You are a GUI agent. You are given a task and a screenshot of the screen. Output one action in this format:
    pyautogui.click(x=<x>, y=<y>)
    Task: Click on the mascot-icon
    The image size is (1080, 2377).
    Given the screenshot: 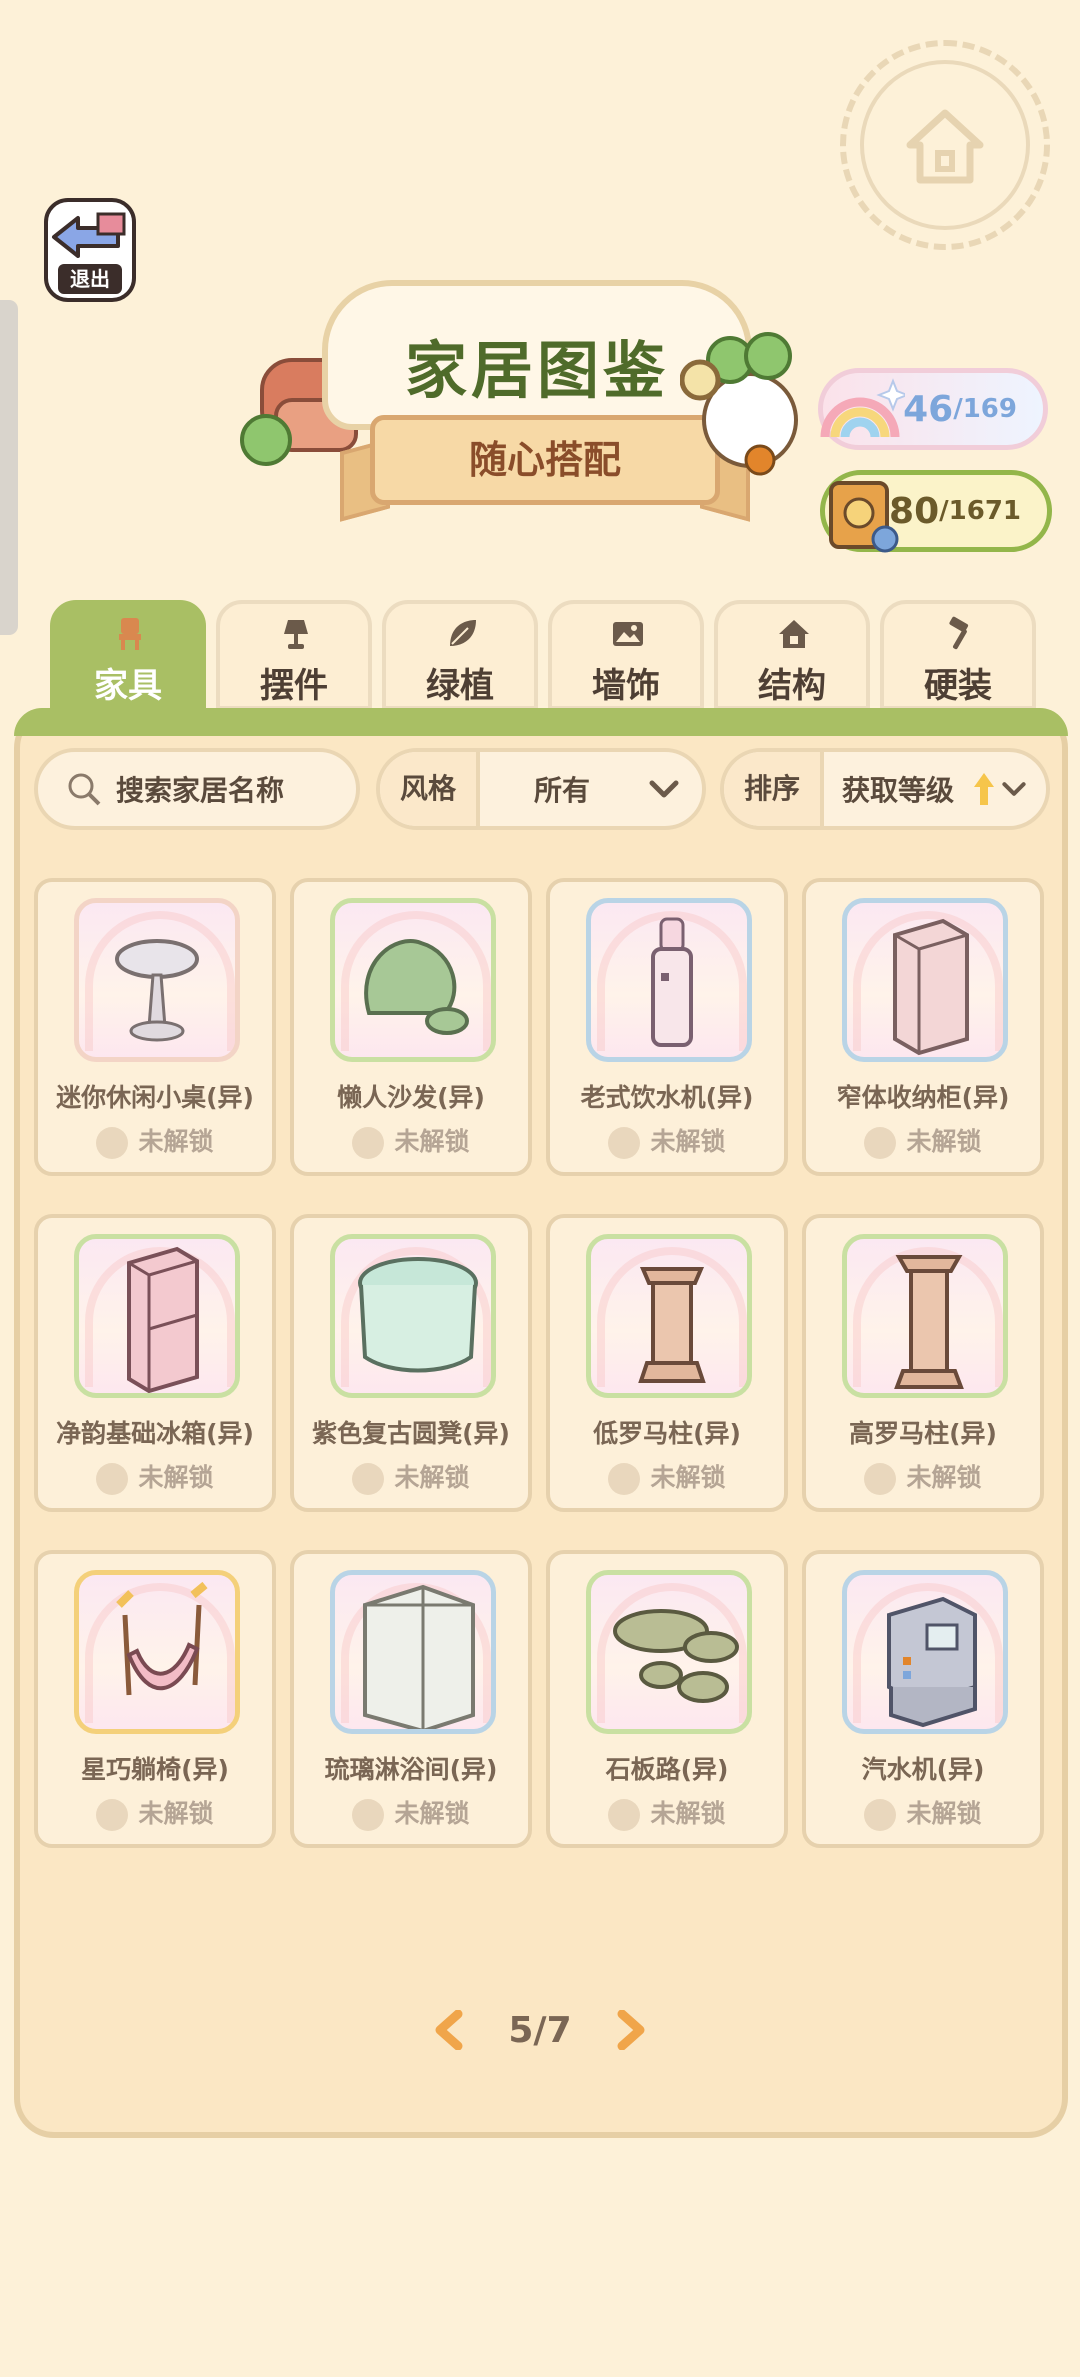 What is the action you would take?
    pyautogui.click(x=739, y=404)
    